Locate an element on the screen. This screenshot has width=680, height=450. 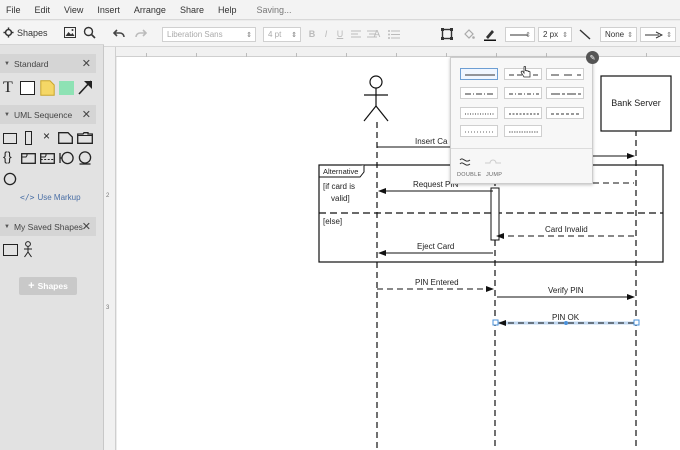
arrow-end-icon is located at coordinates (654, 34).